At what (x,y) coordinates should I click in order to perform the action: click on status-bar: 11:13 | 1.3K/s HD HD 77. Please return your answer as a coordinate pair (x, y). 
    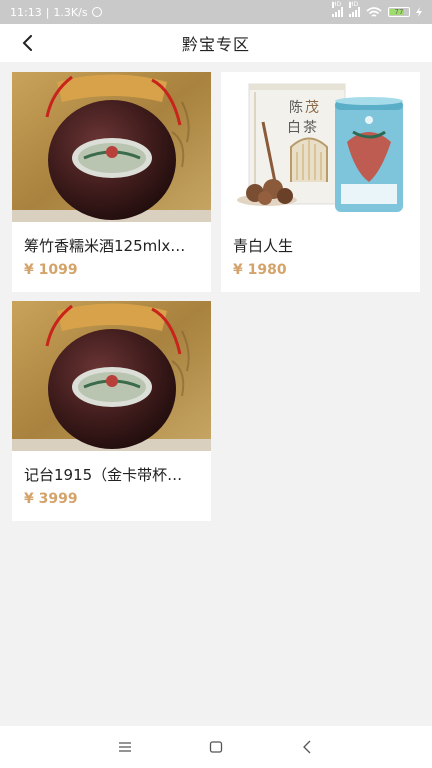
    Looking at the image, I should click on (216, 12).